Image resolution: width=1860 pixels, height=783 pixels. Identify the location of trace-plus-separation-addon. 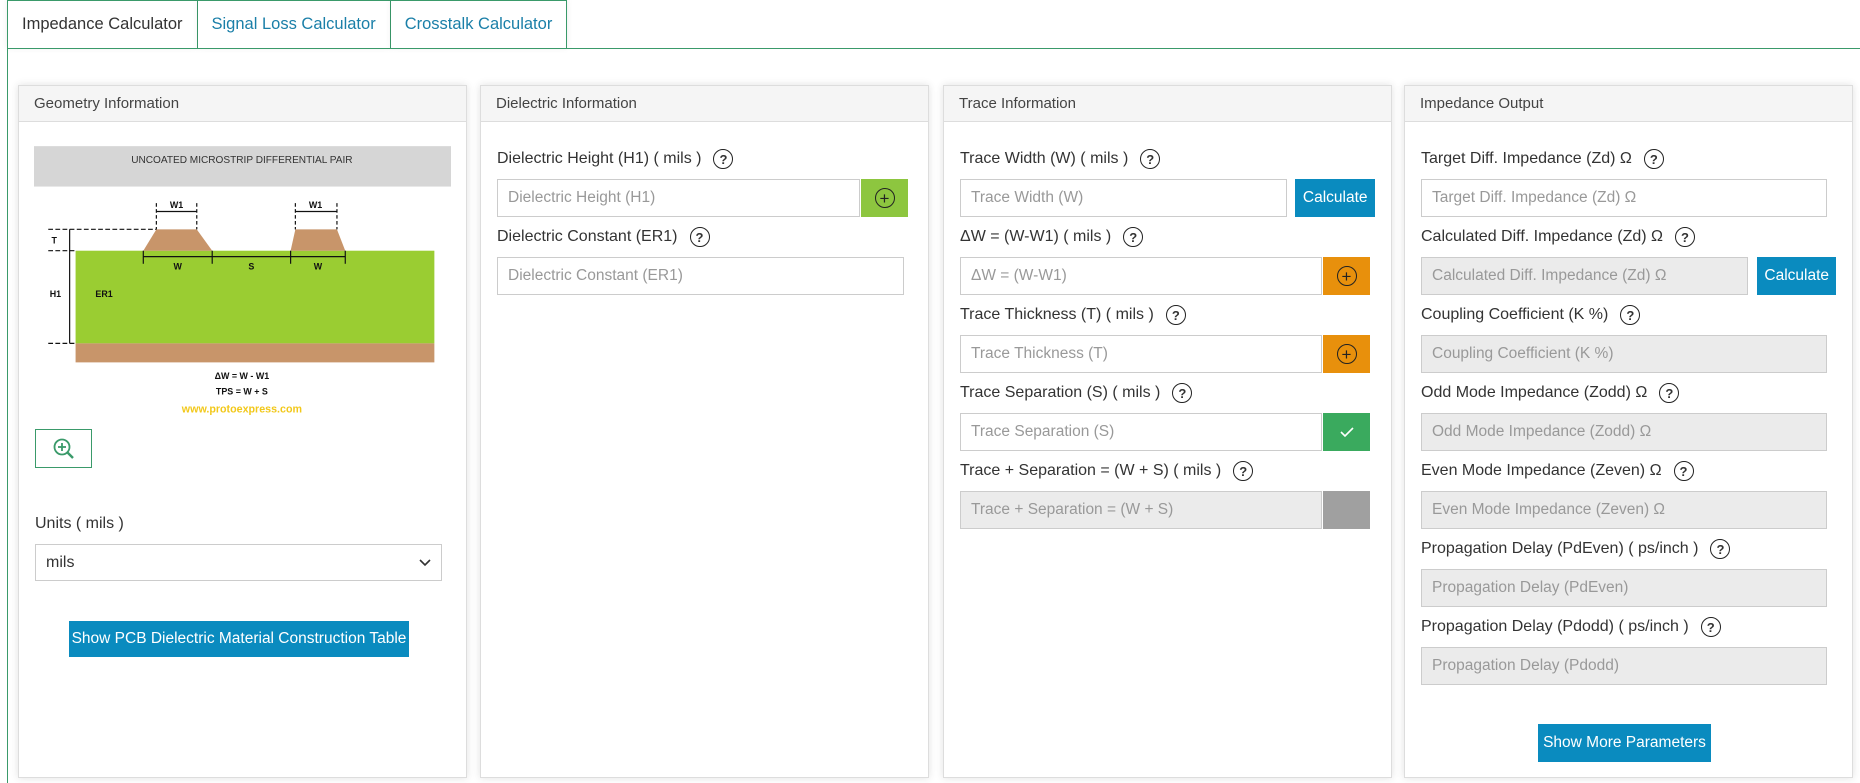
(1346, 510).